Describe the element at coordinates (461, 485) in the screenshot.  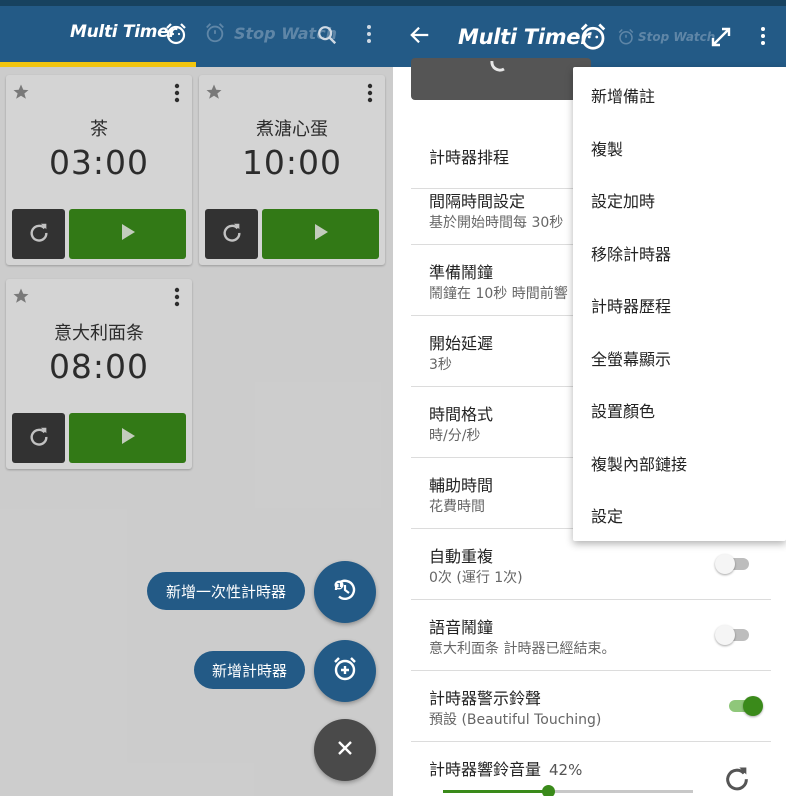
I see `setting-title: 輔助時間` at that location.